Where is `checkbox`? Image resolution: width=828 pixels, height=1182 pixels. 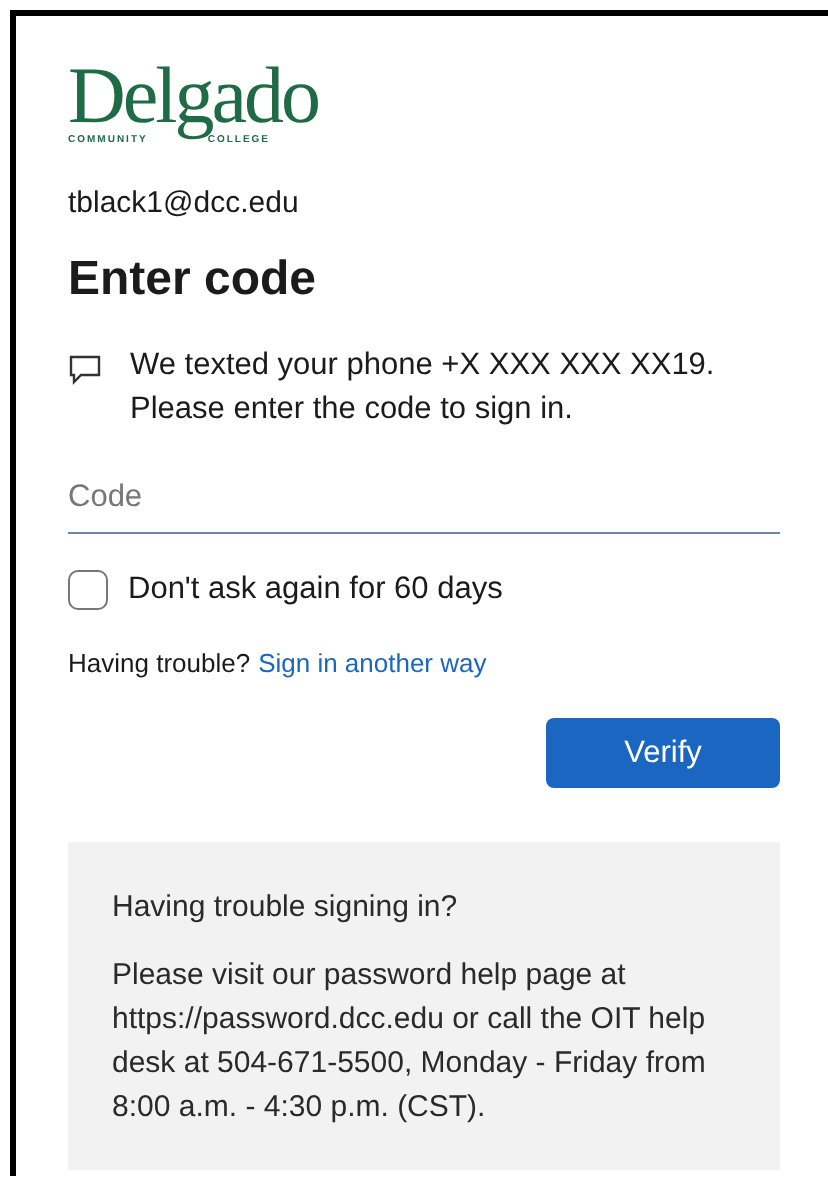 checkbox is located at coordinates (88, 590).